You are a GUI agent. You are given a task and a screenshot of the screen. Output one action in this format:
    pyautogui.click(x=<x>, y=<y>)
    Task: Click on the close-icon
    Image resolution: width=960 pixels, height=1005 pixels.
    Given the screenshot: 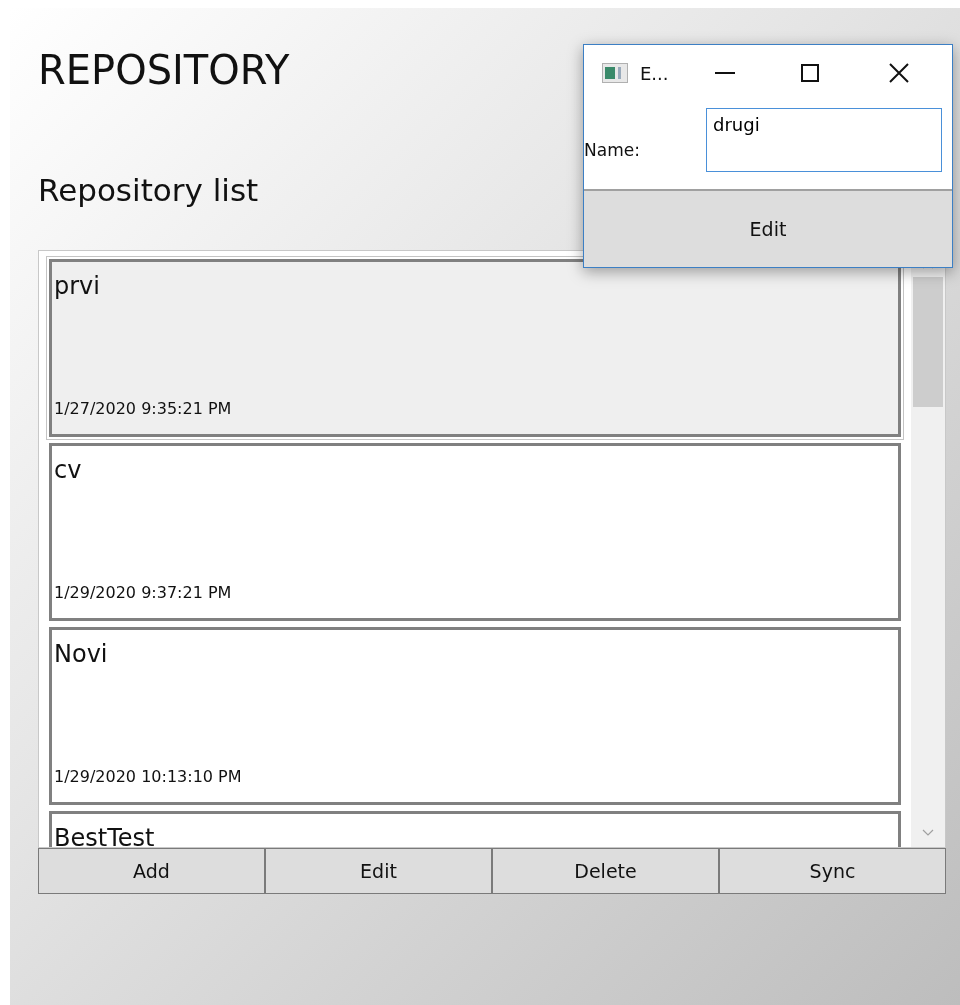 What is the action you would take?
    pyautogui.click(x=898, y=73)
    